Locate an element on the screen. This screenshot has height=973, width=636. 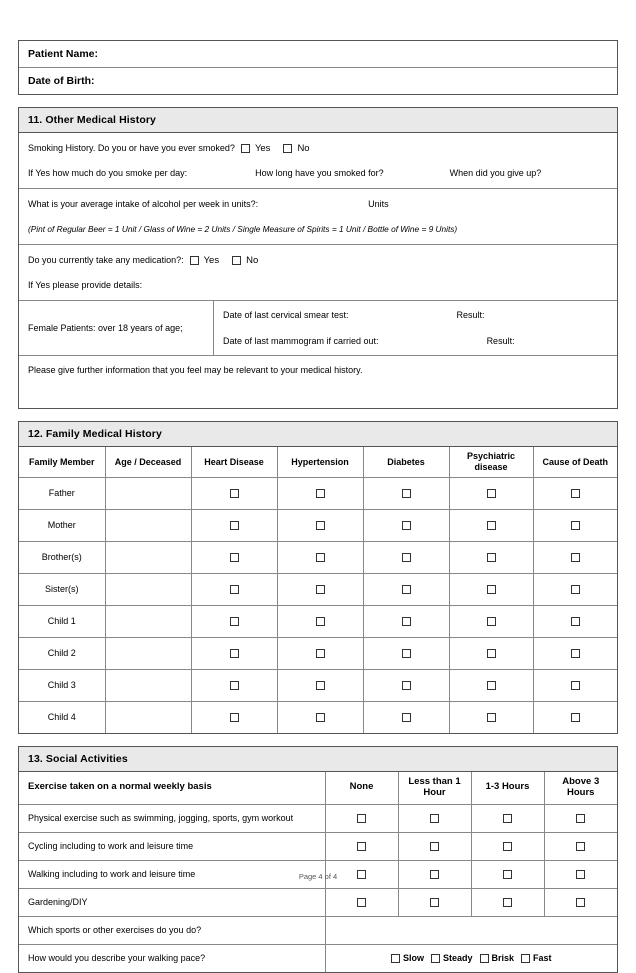
medication-yes-checkbox is located at coordinates (194, 260).